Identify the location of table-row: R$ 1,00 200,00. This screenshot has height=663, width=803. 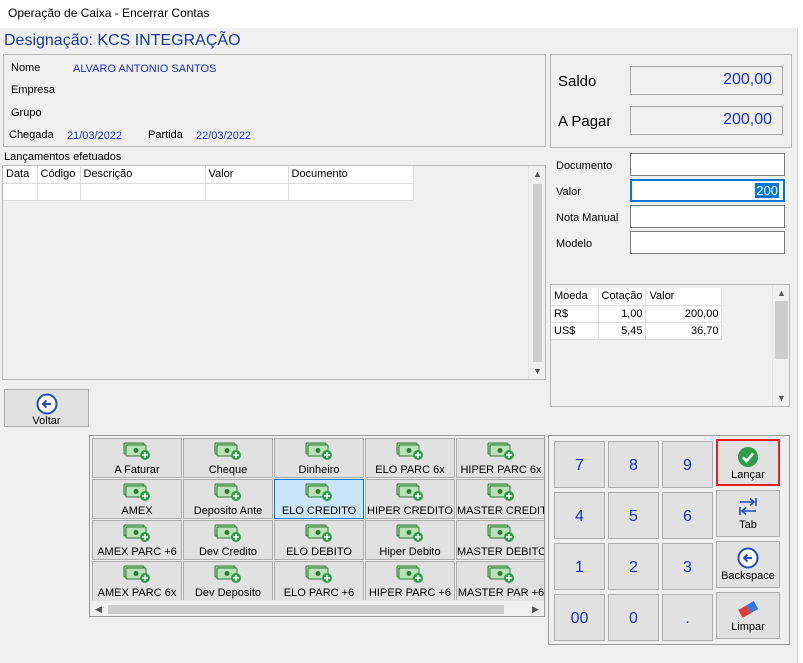
(637, 314).